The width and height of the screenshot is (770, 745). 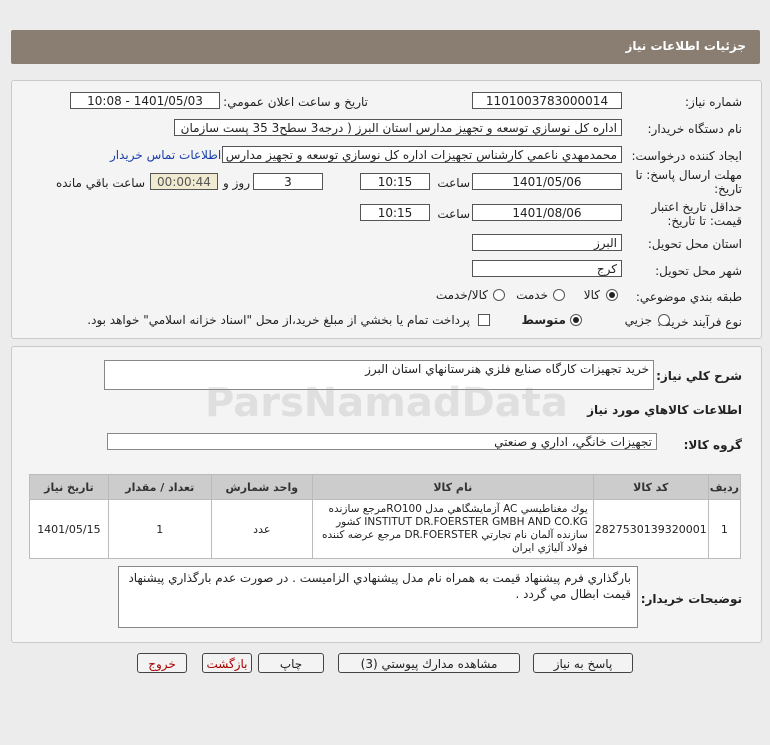 I want to click on remaining-time-field: 00:00:44, so click(x=184, y=181).